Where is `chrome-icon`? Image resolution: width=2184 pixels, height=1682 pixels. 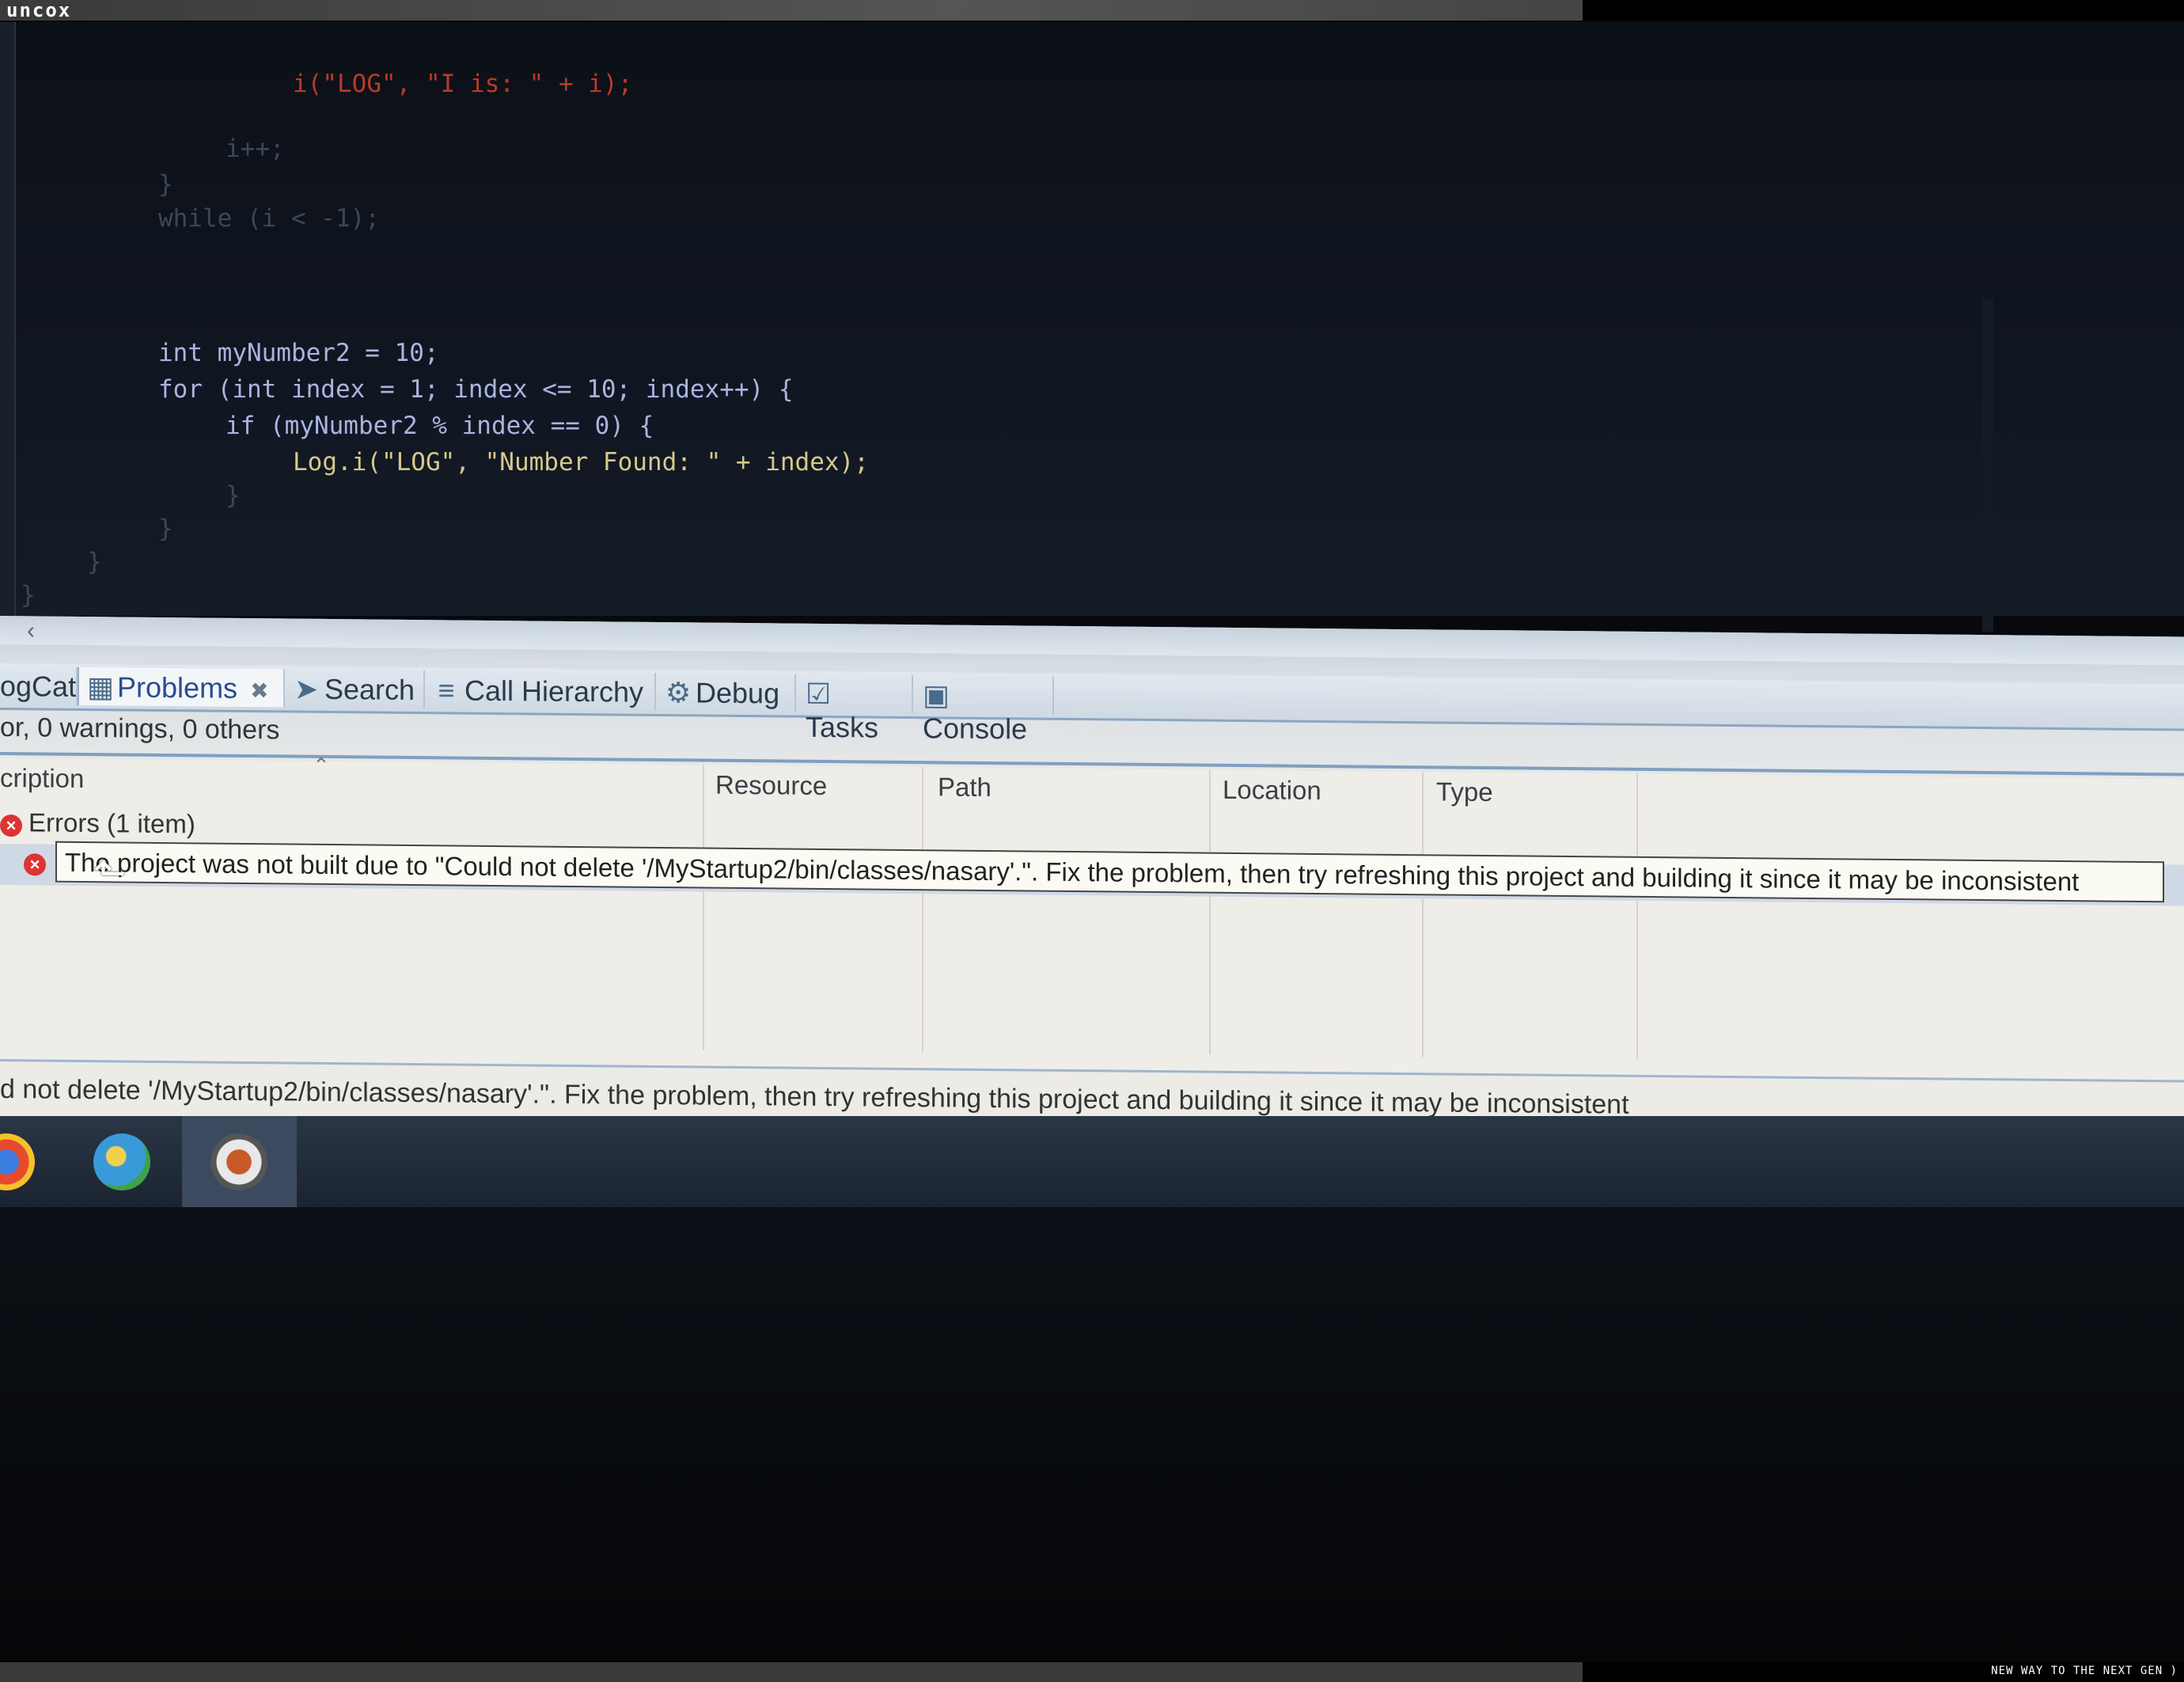 chrome-icon is located at coordinates (17, 1161).